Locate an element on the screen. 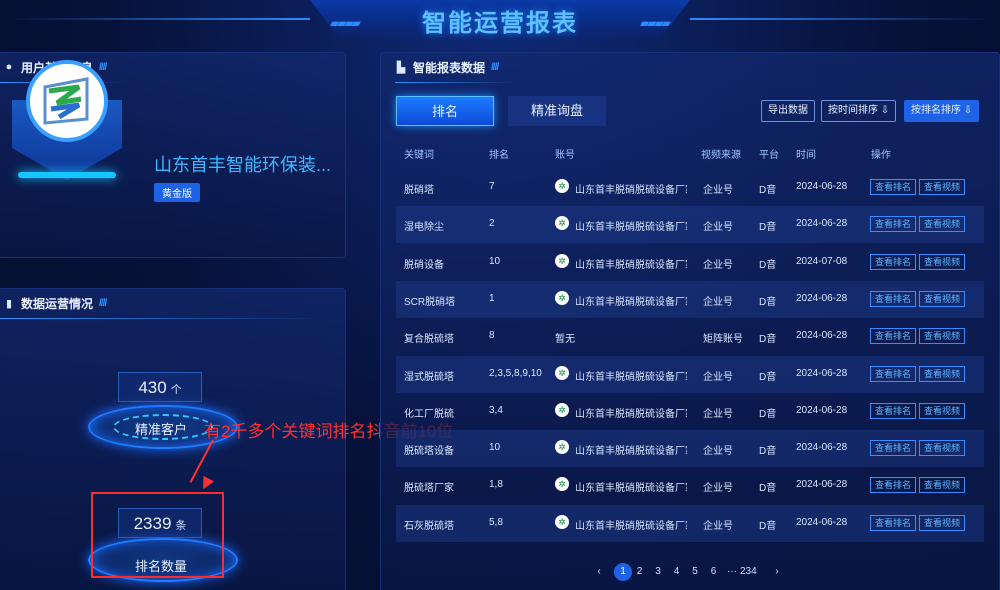  pagination-page-1: 1 is located at coordinates (623, 572).